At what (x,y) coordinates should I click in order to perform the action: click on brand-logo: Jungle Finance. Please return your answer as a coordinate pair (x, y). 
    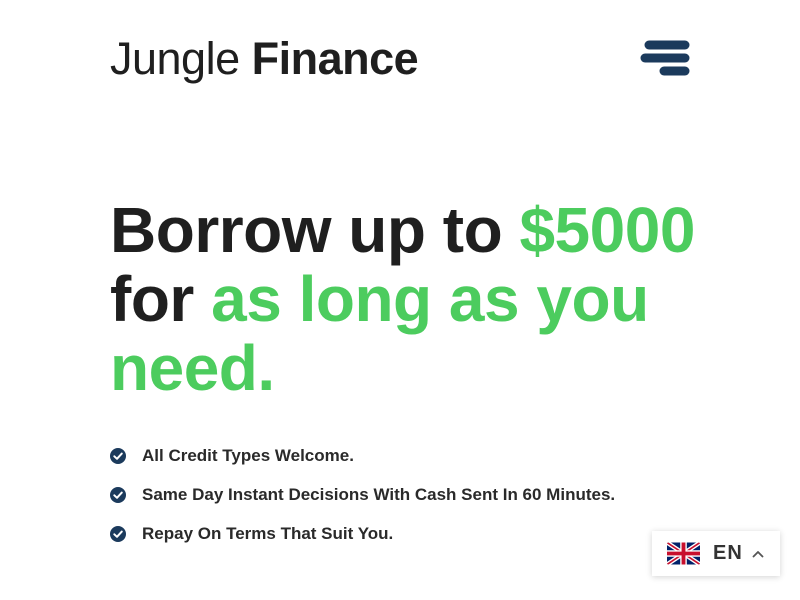
    Looking at the image, I should click on (264, 58).